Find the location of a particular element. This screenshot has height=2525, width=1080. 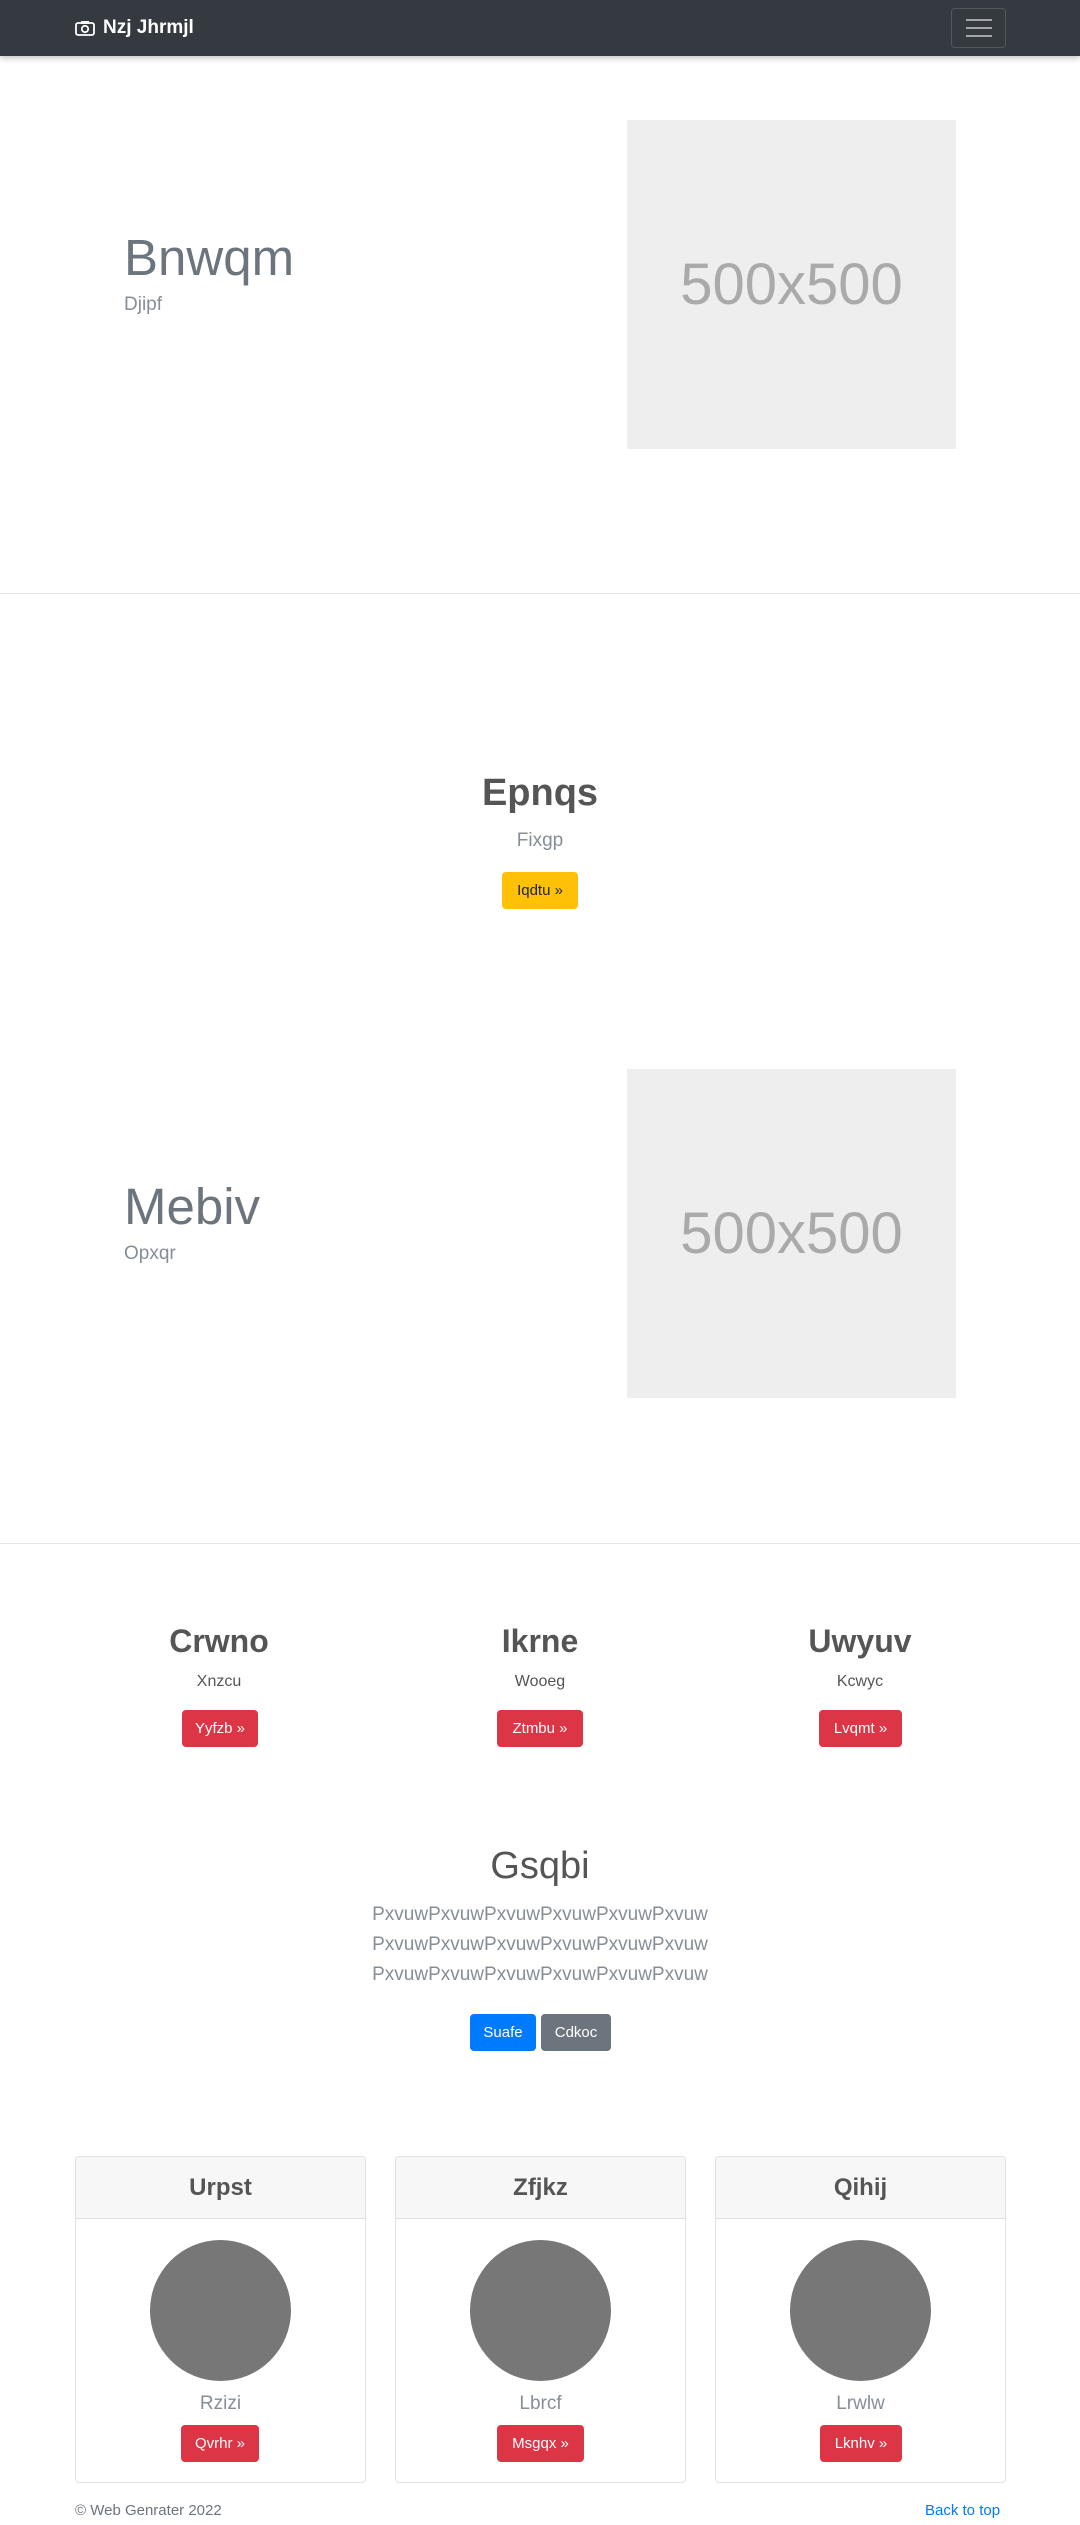

card-button: Qvrhr » is located at coordinates (220, 2443).